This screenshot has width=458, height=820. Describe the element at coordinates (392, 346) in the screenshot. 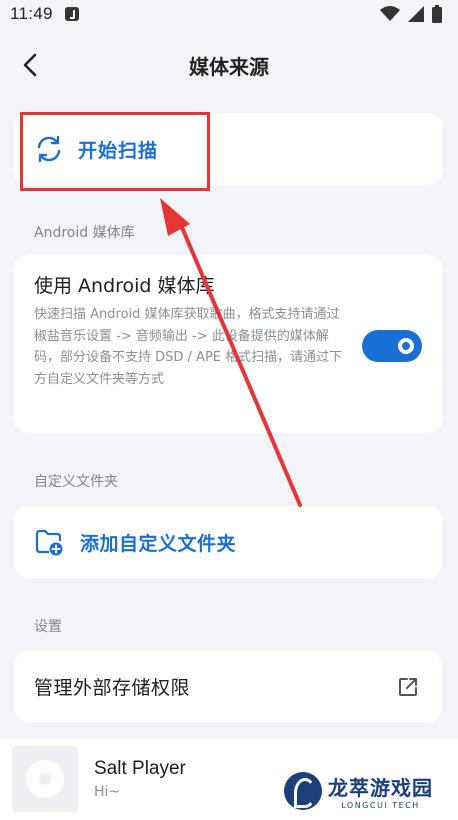

I see `android-media-library-toggle` at that location.